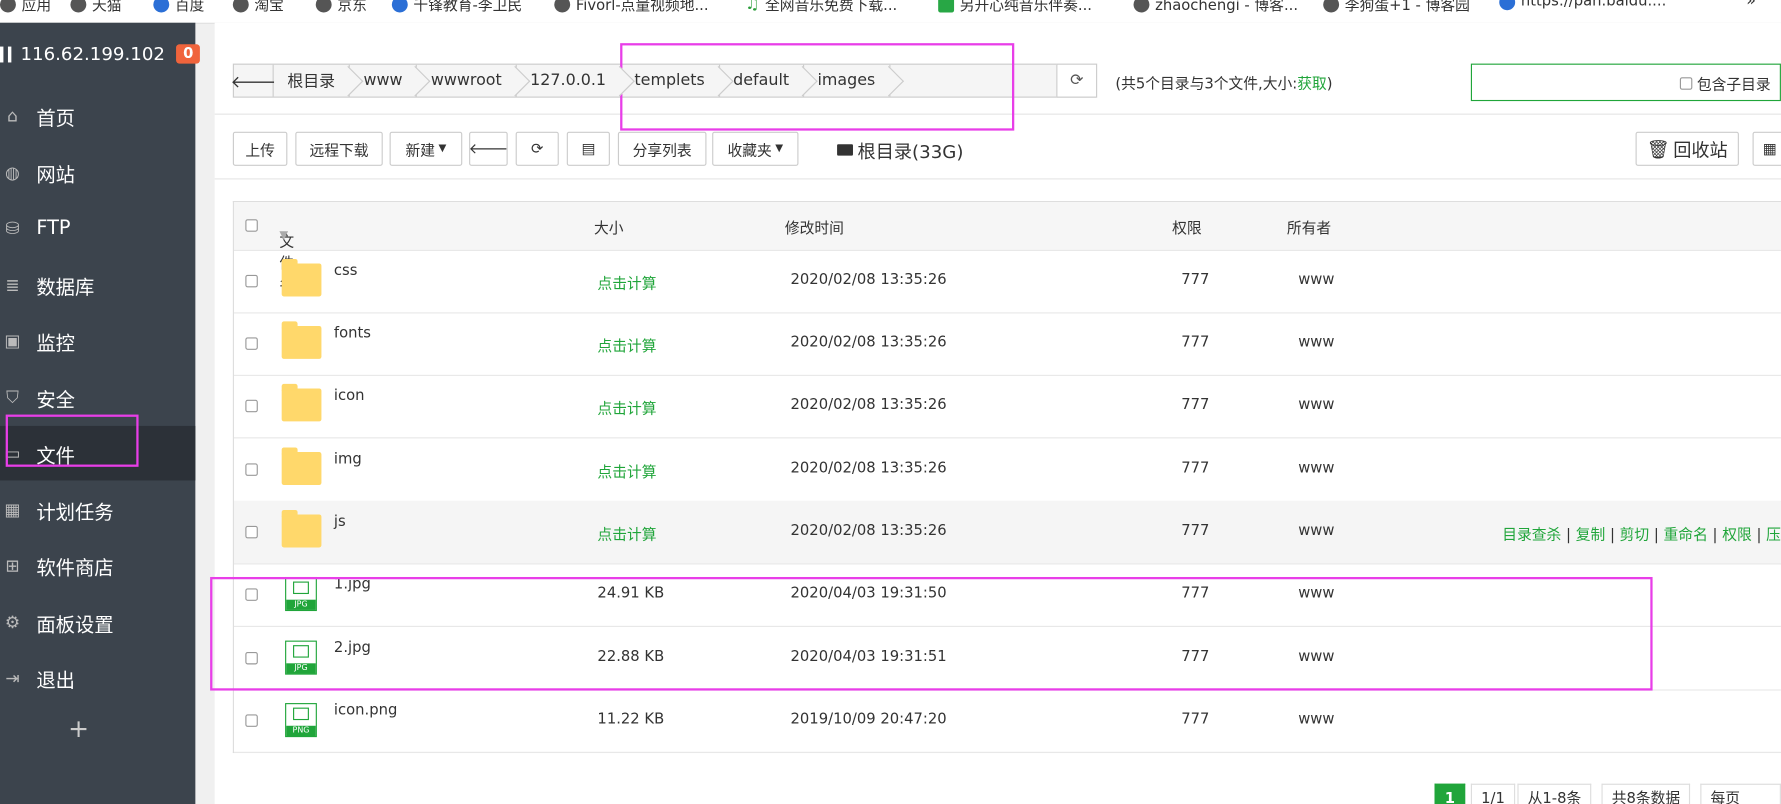  What do you see at coordinates (467, 80) in the screenshot?
I see `breadcrumb-wwwroot: wwwroot` at bounding box center [467, 80].